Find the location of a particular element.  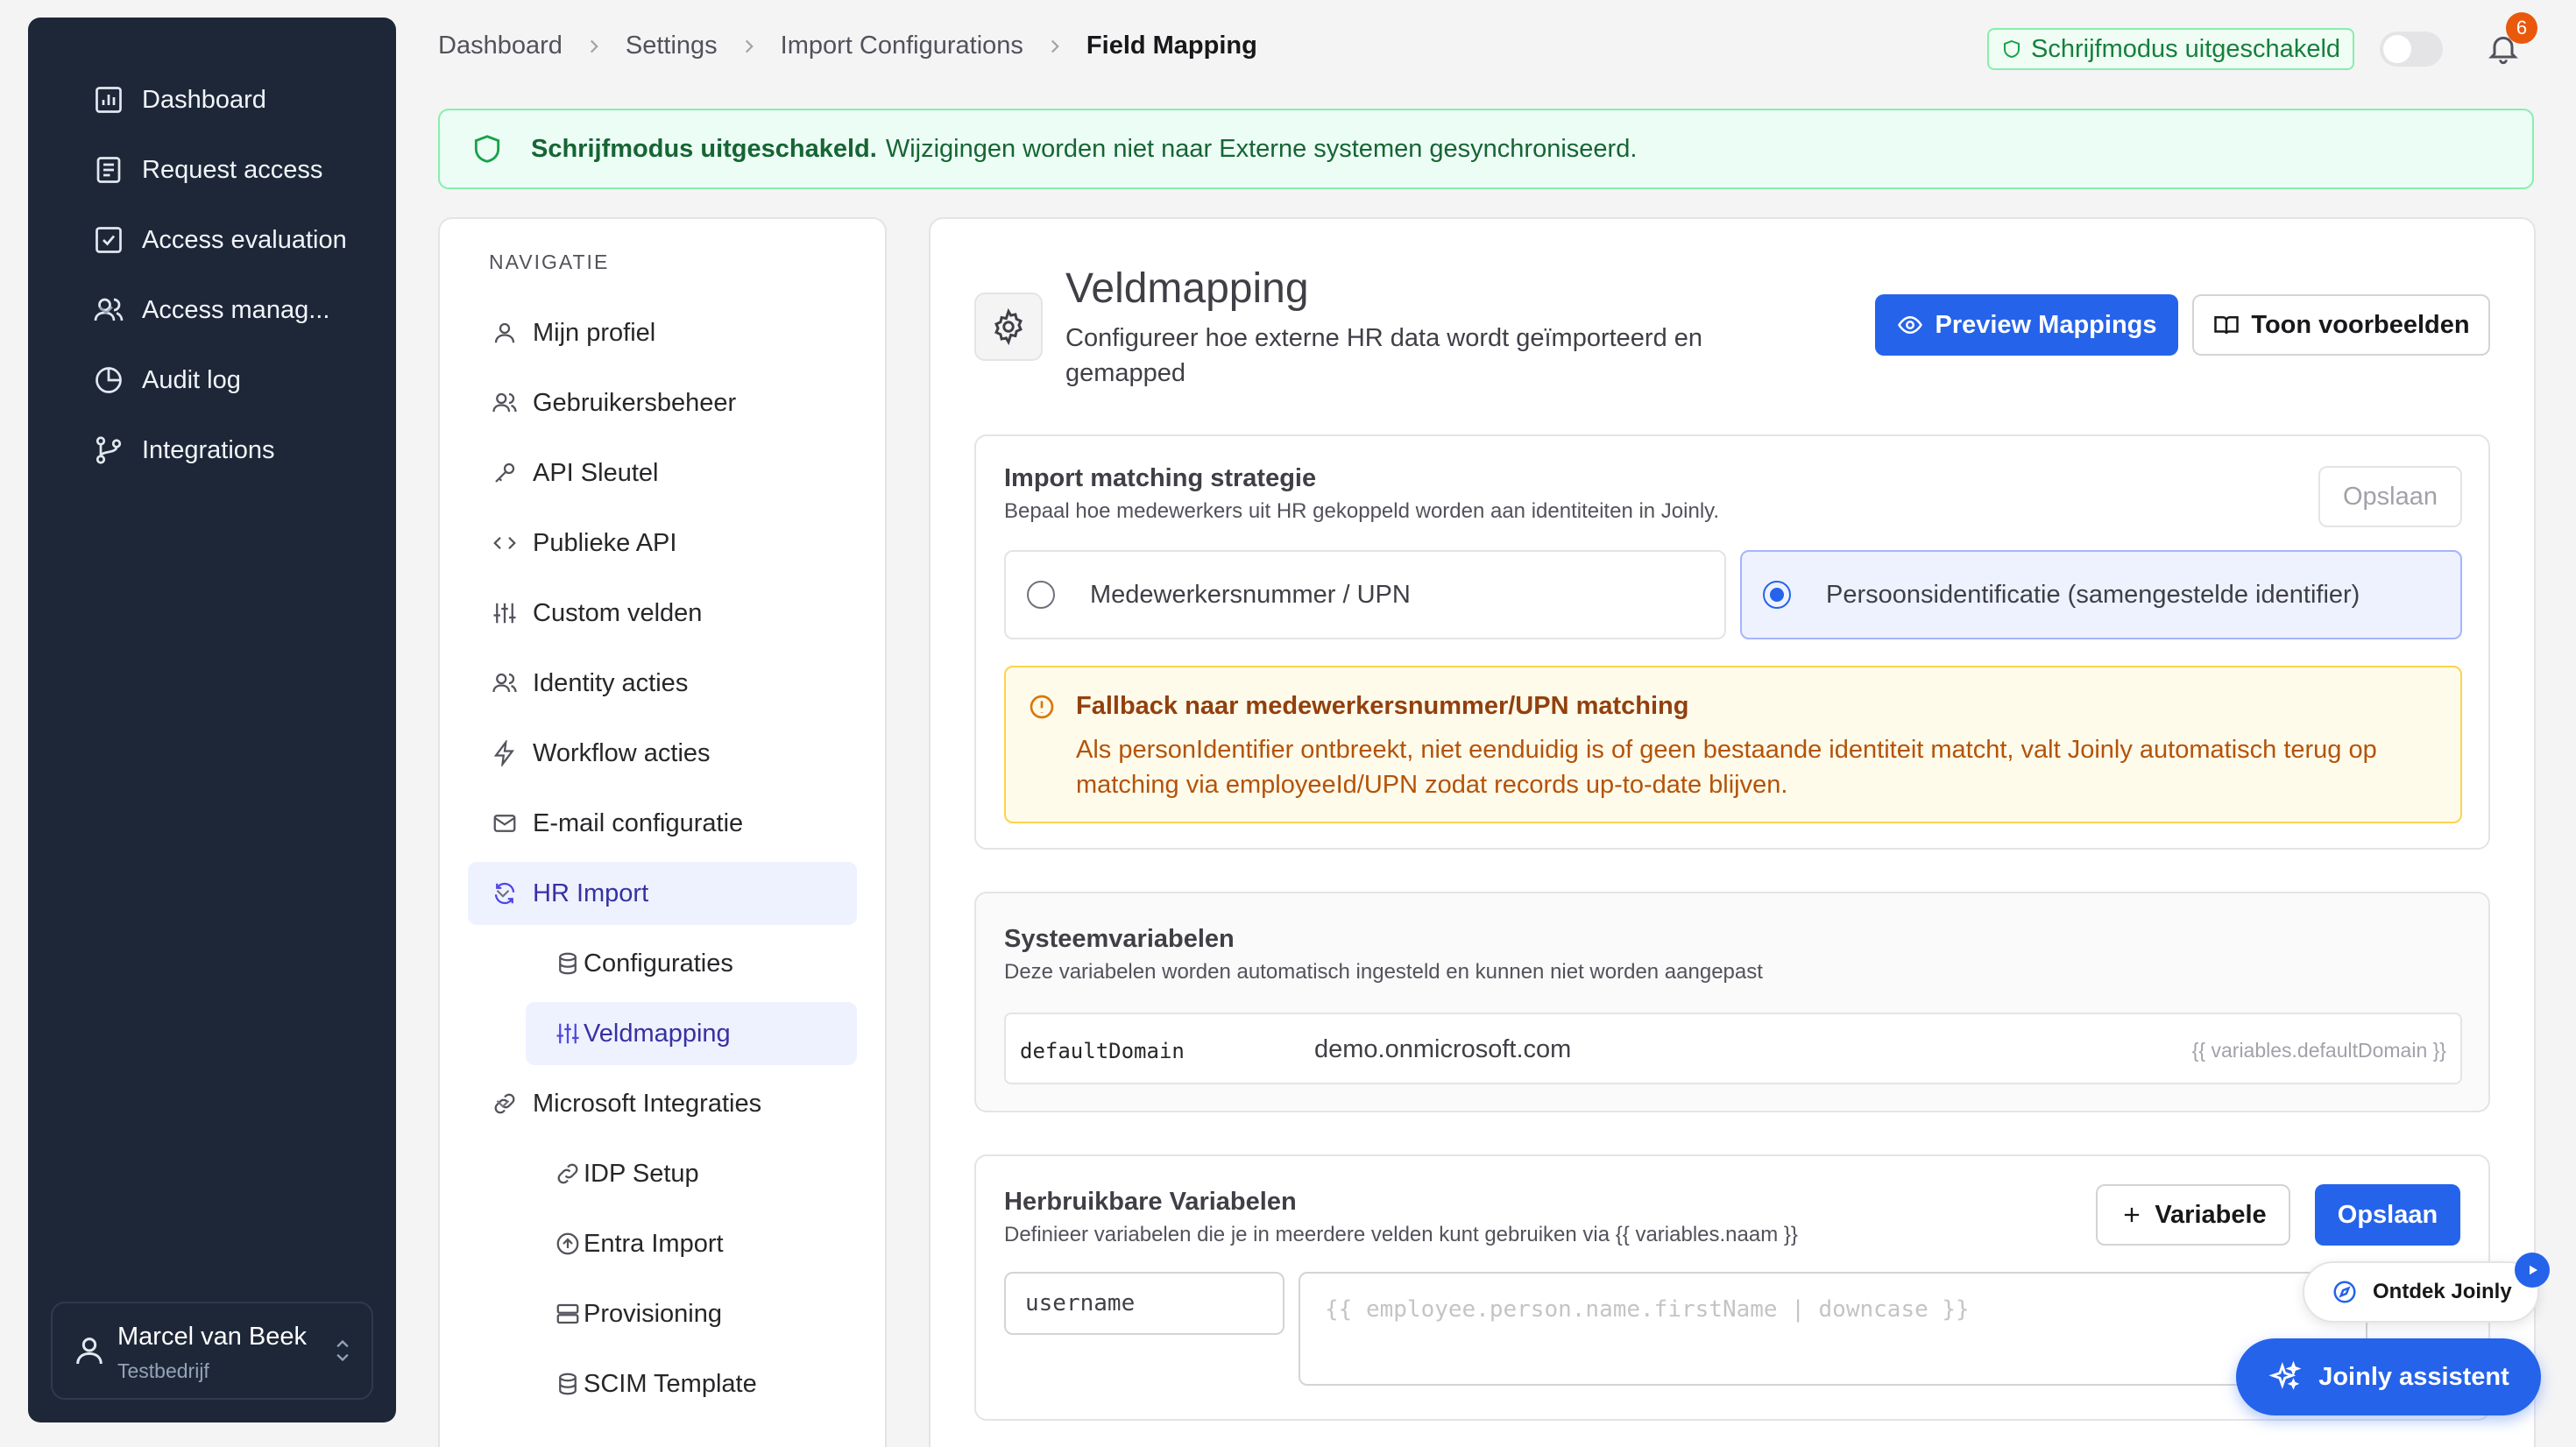

app-nav-dashboard: Dashboard is located at coordinates (212, 100).